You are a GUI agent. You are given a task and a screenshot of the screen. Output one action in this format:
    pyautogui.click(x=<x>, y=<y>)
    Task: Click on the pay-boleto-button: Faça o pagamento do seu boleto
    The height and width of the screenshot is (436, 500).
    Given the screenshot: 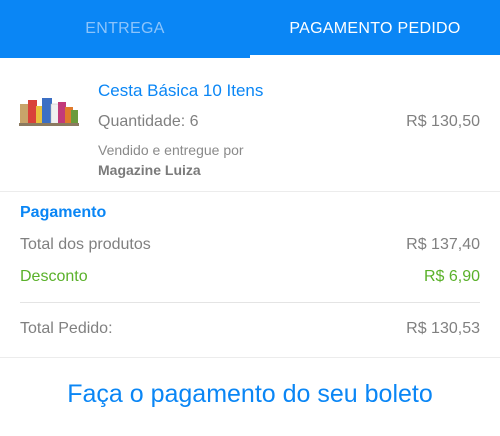 What is the action you would take?
    pyautogui.click(x=250, y=394)
    